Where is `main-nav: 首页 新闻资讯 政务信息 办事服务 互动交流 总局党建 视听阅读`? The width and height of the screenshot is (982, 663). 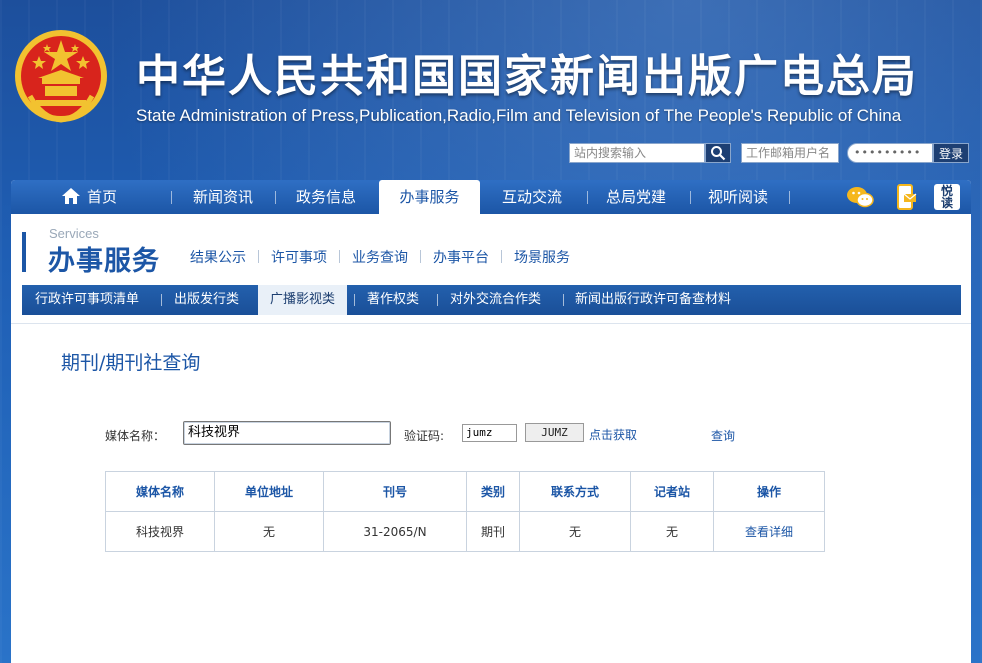 main-nav: 首页 新闻资讯 政务信息 办事服务 互动交流 总局党建 视听阅读 is located at coordinates (491, 197).